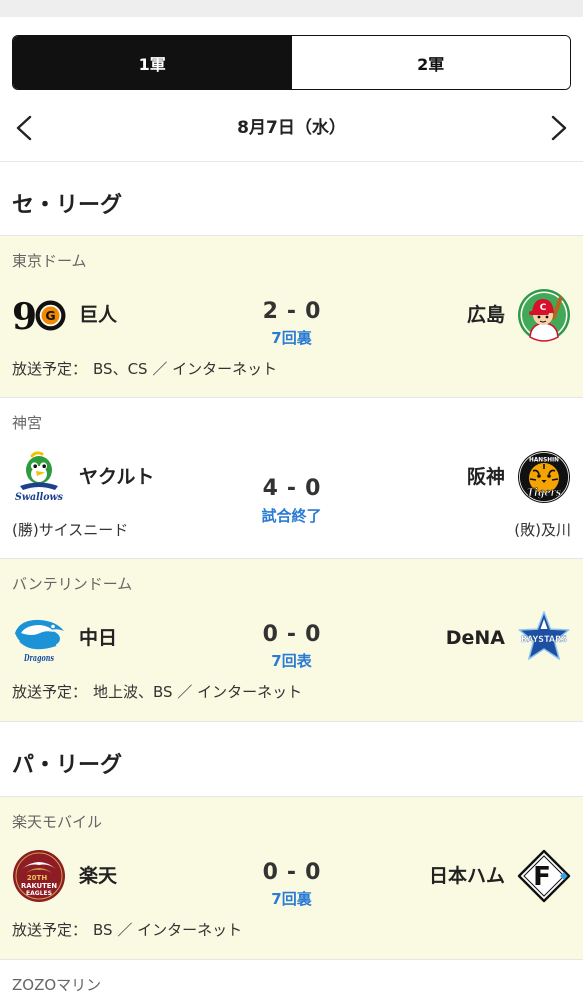 The width and height of the screenshot is (583, 1000). I want to click on chevron-right-icon, so click(559, 128).